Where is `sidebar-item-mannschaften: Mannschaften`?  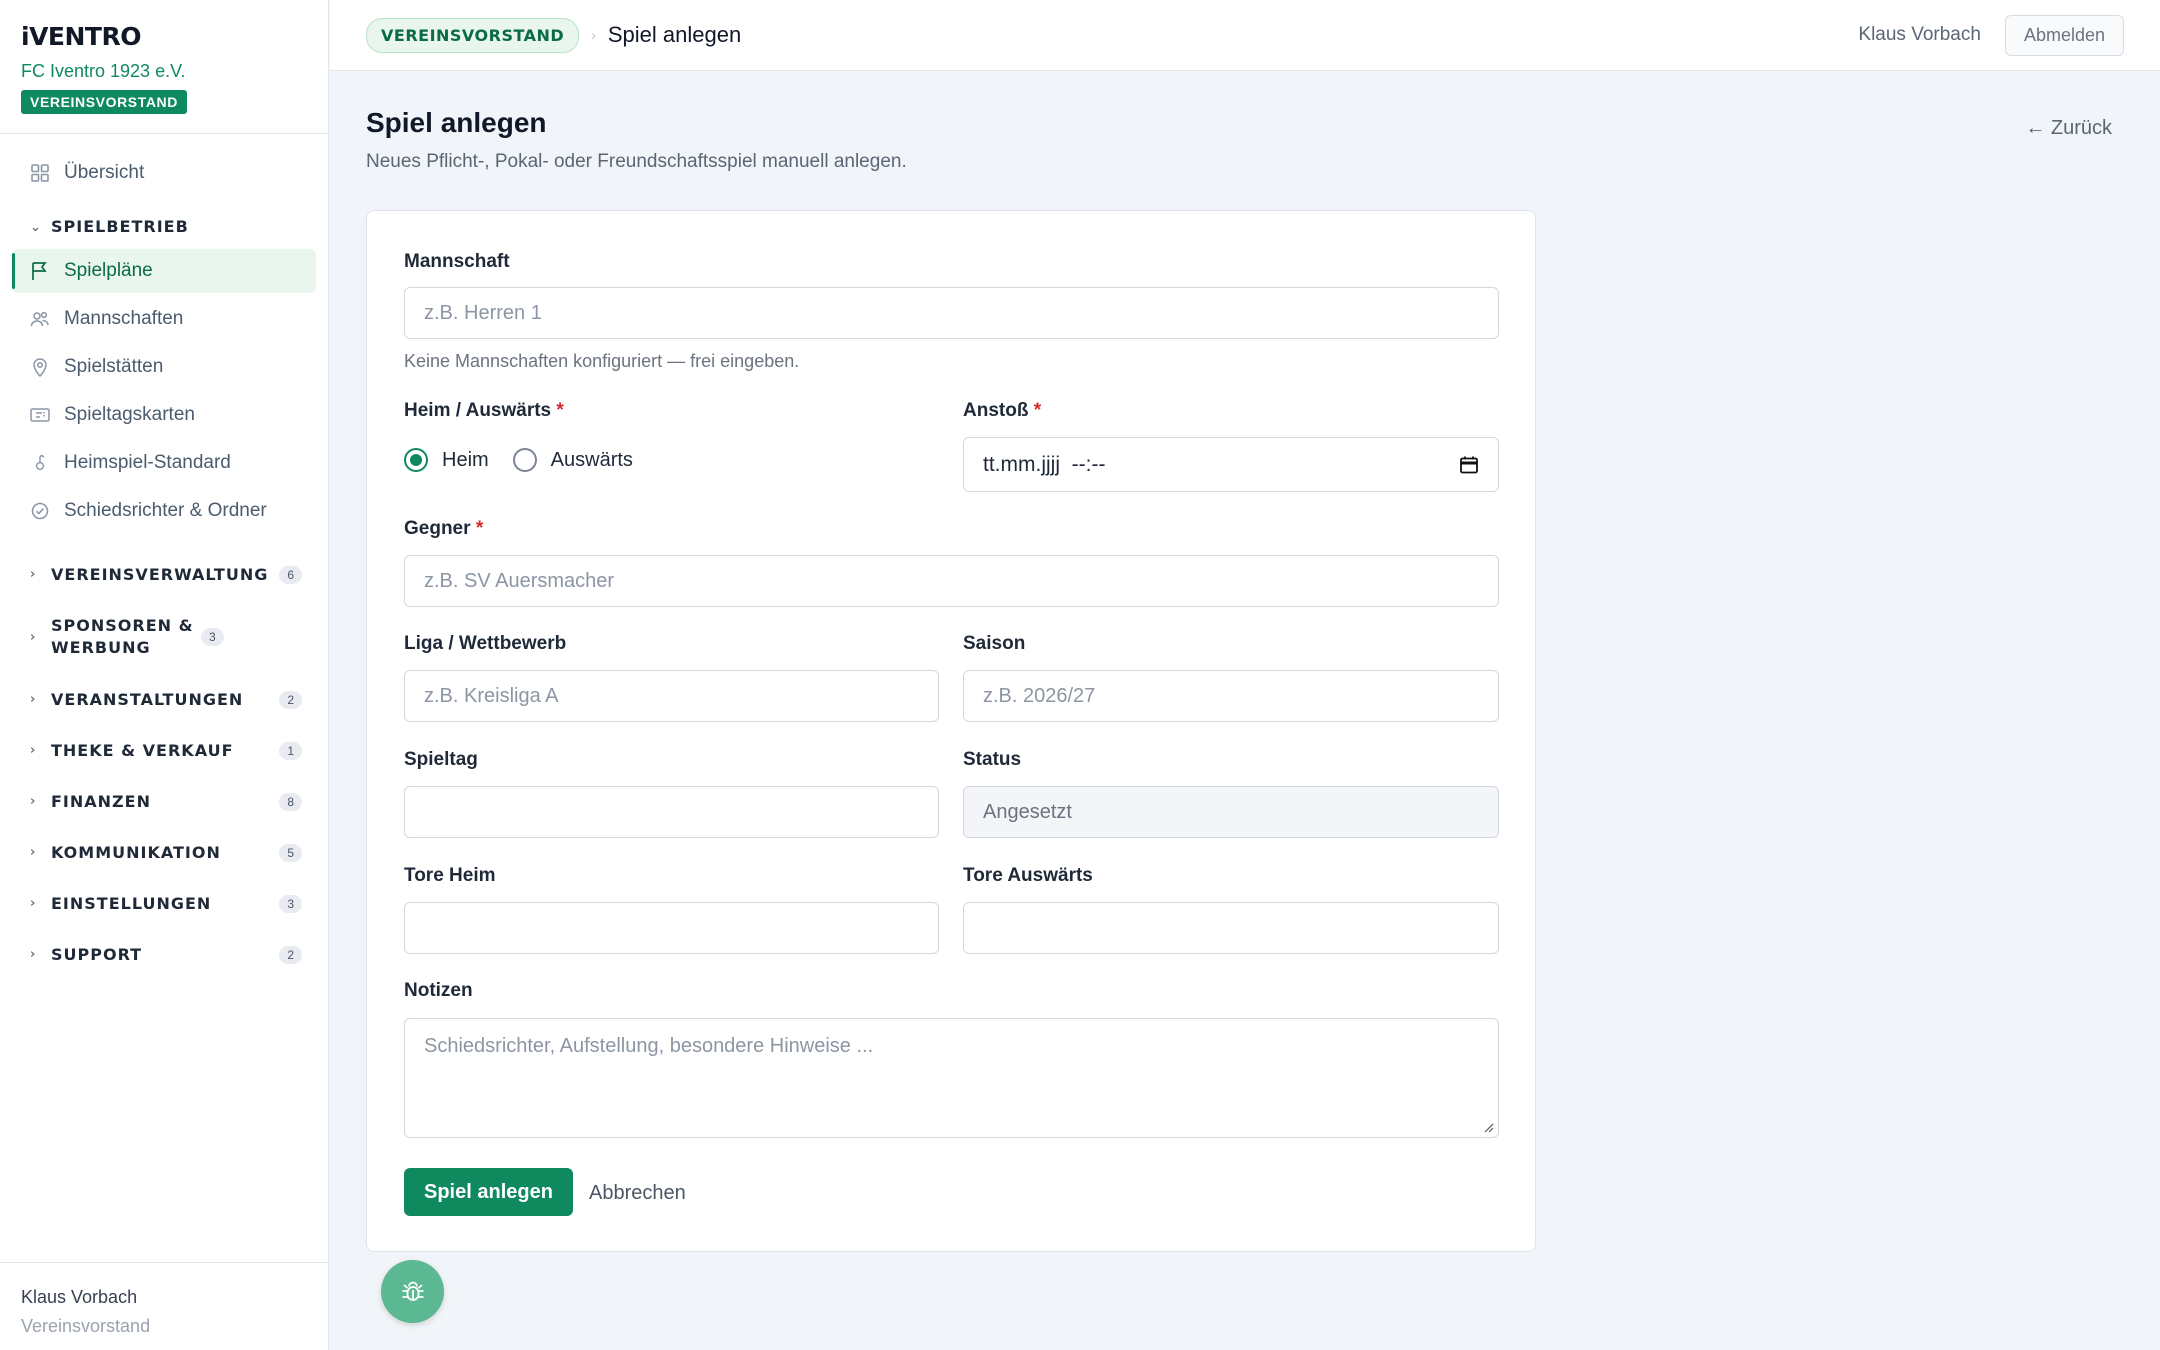 sidebar-item-mannschaften: Mannschaften is located at coordinates (164, 319).